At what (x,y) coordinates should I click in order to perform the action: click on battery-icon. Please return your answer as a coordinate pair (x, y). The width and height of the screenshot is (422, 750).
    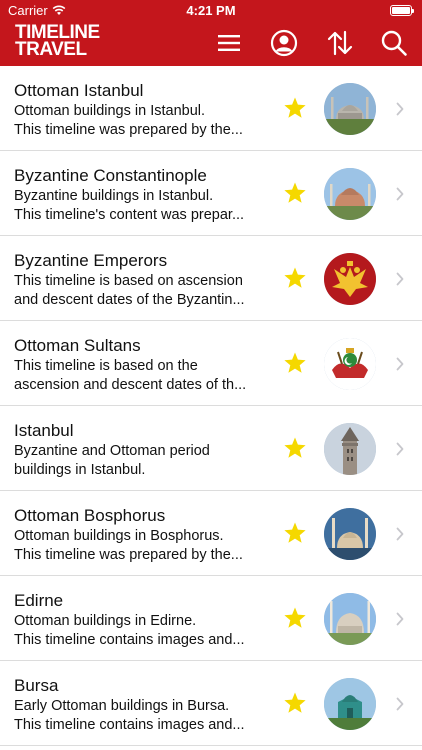
    Looking at the image, I should click on (402, 10).